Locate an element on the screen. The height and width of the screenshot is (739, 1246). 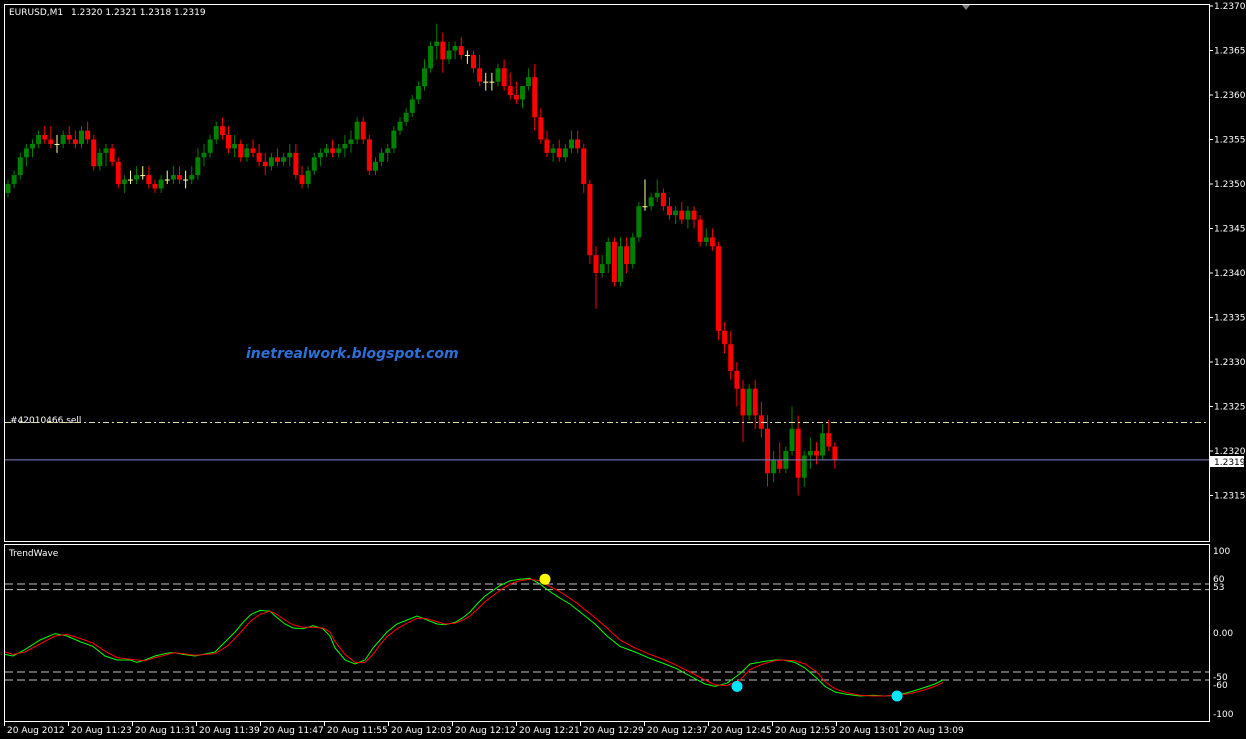
time-tick-label: 20 Aug 11:31 is located at coordinates (165, 731).